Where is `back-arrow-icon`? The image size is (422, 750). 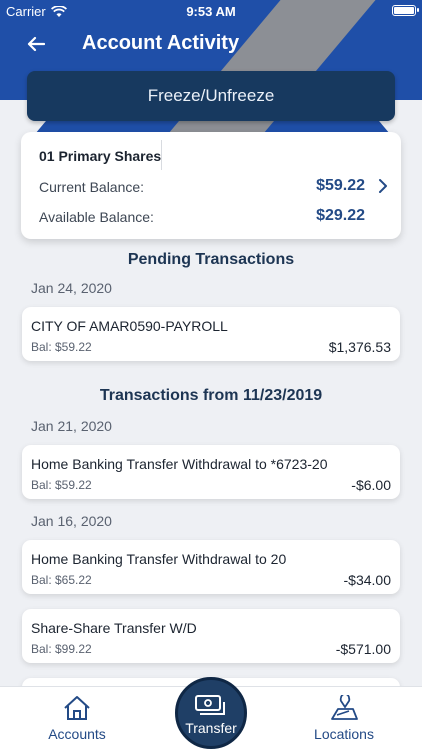
back-arrow-icon is located at coordinates (36, 44).